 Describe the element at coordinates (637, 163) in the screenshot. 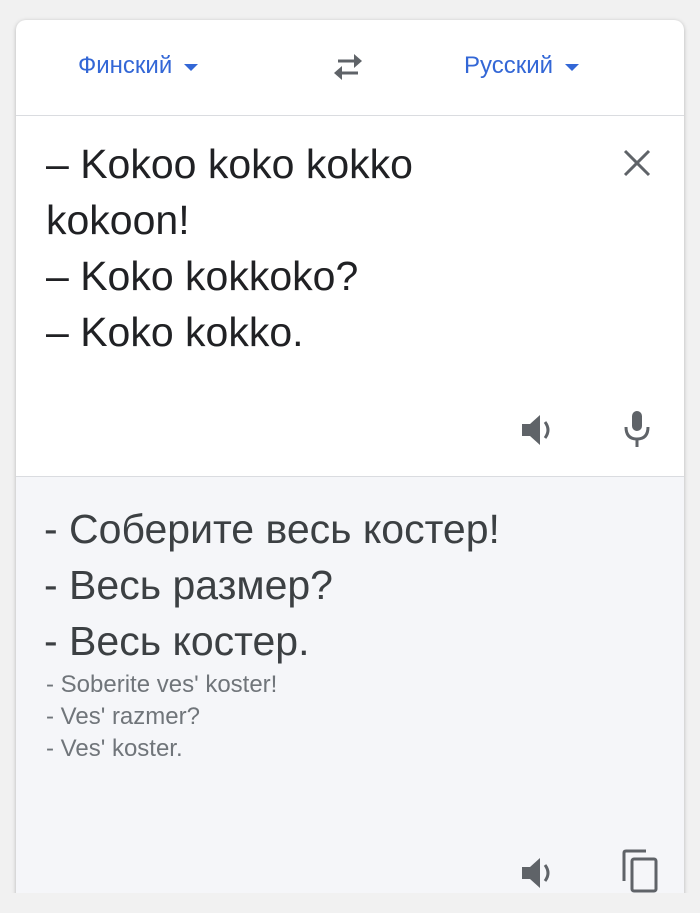

I see `close-icon` at that location.